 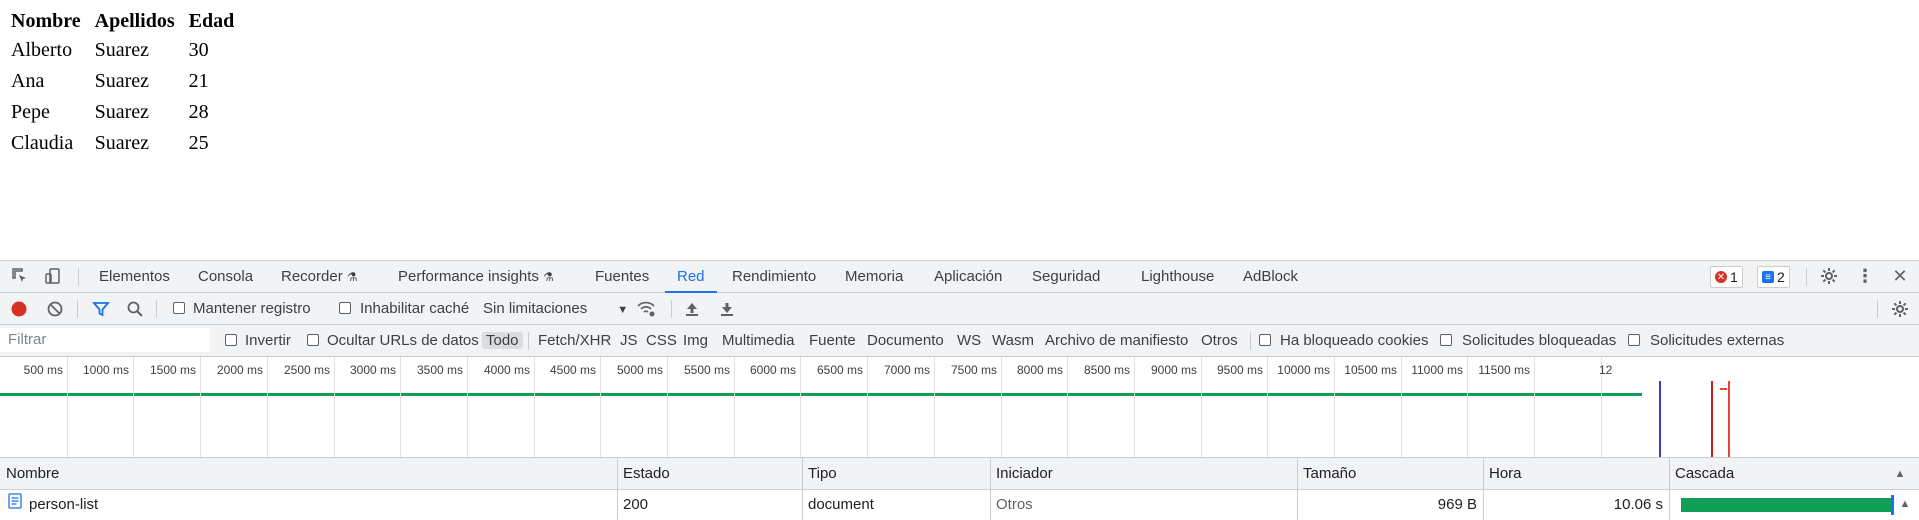 I want to click on request-size-cell: 969 B, so click(x=1457, y=504).